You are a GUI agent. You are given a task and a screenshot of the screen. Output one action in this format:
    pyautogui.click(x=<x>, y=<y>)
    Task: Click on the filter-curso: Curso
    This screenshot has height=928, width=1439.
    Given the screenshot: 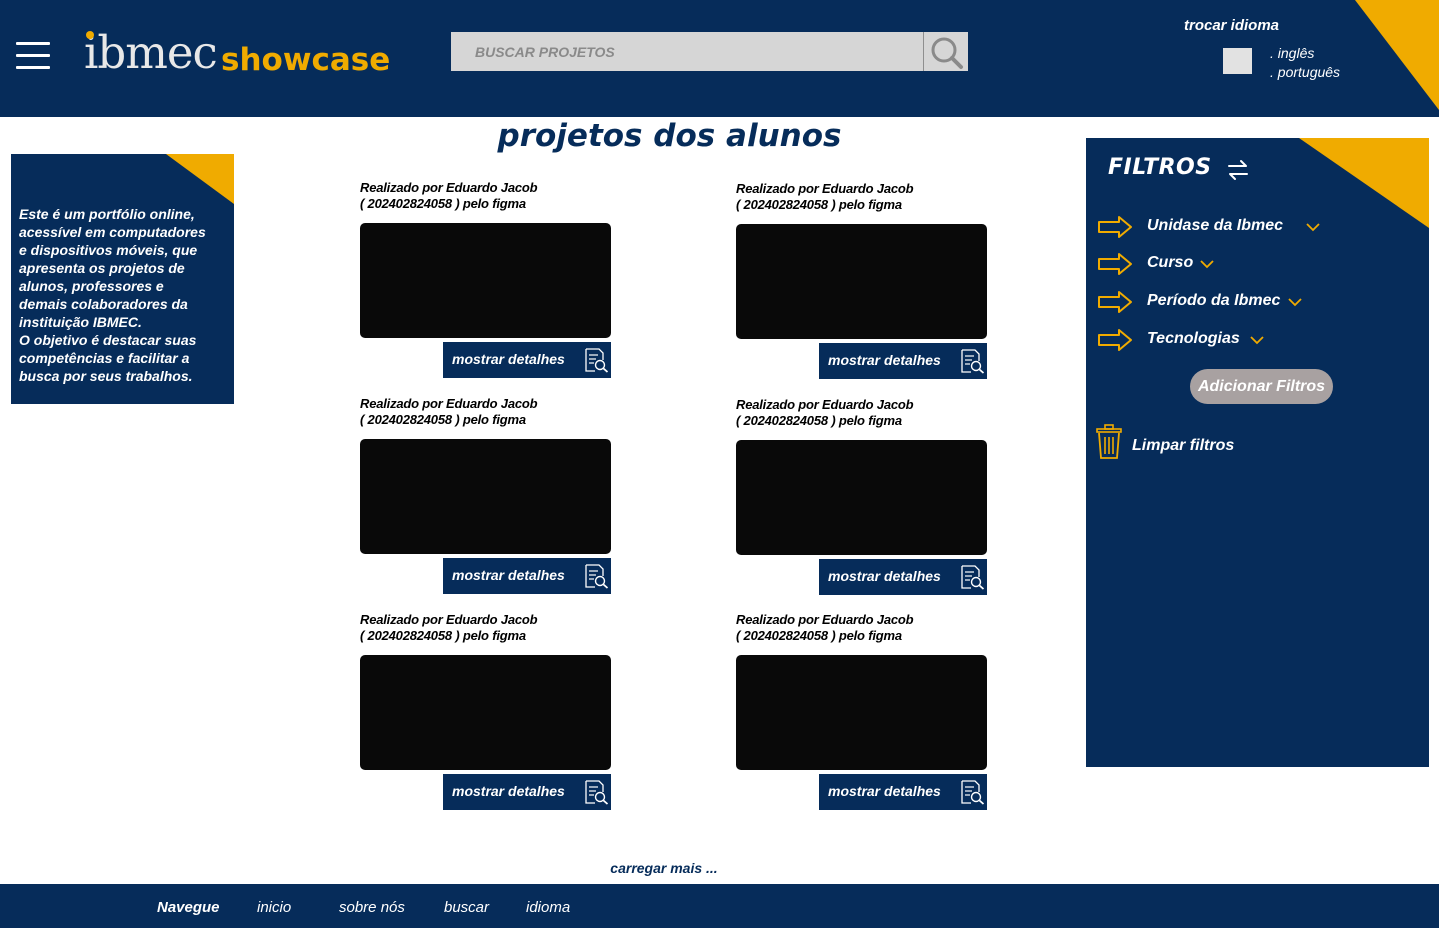 What is the action you would take?
    pyautogui.click(x=1168, y=265)
    